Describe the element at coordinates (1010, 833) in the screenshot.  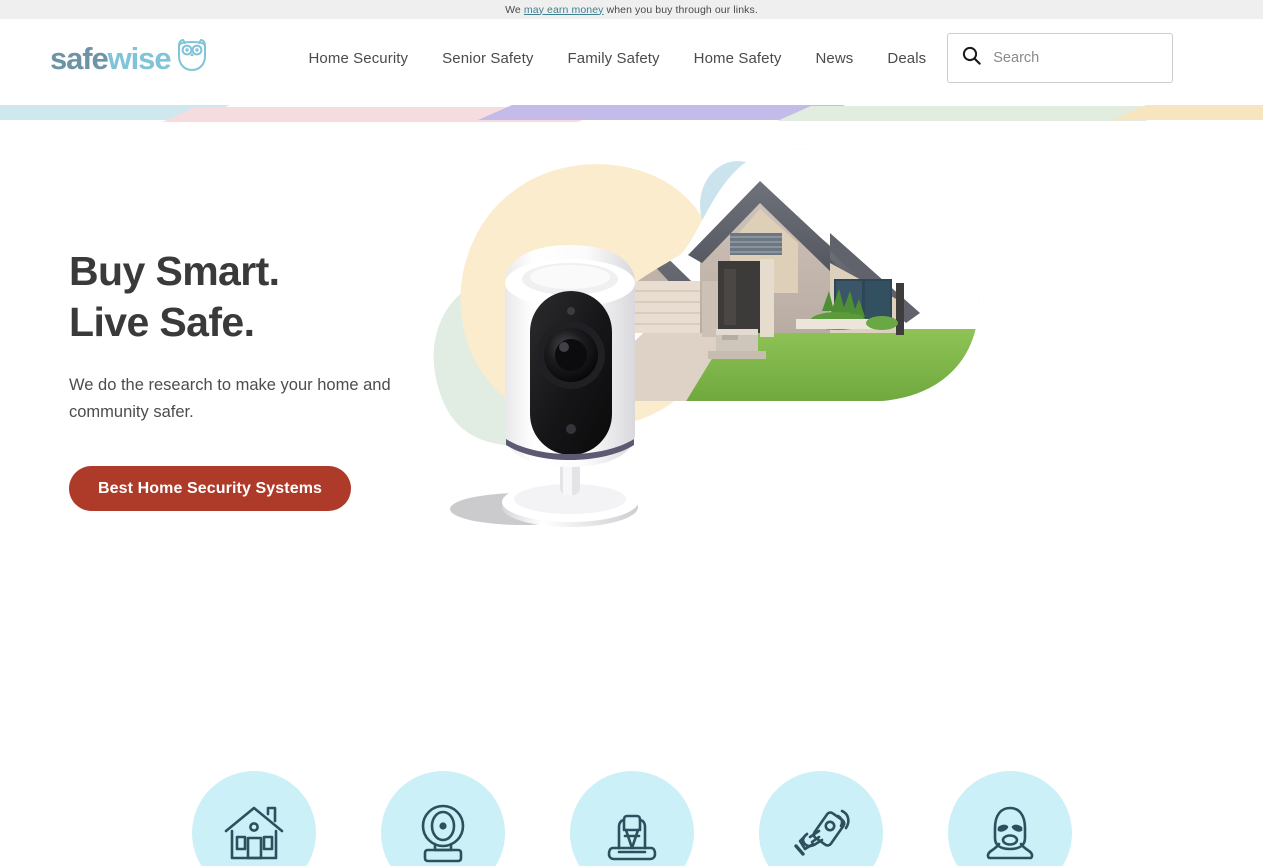
I see `balaclava-mask-icon` at that location.